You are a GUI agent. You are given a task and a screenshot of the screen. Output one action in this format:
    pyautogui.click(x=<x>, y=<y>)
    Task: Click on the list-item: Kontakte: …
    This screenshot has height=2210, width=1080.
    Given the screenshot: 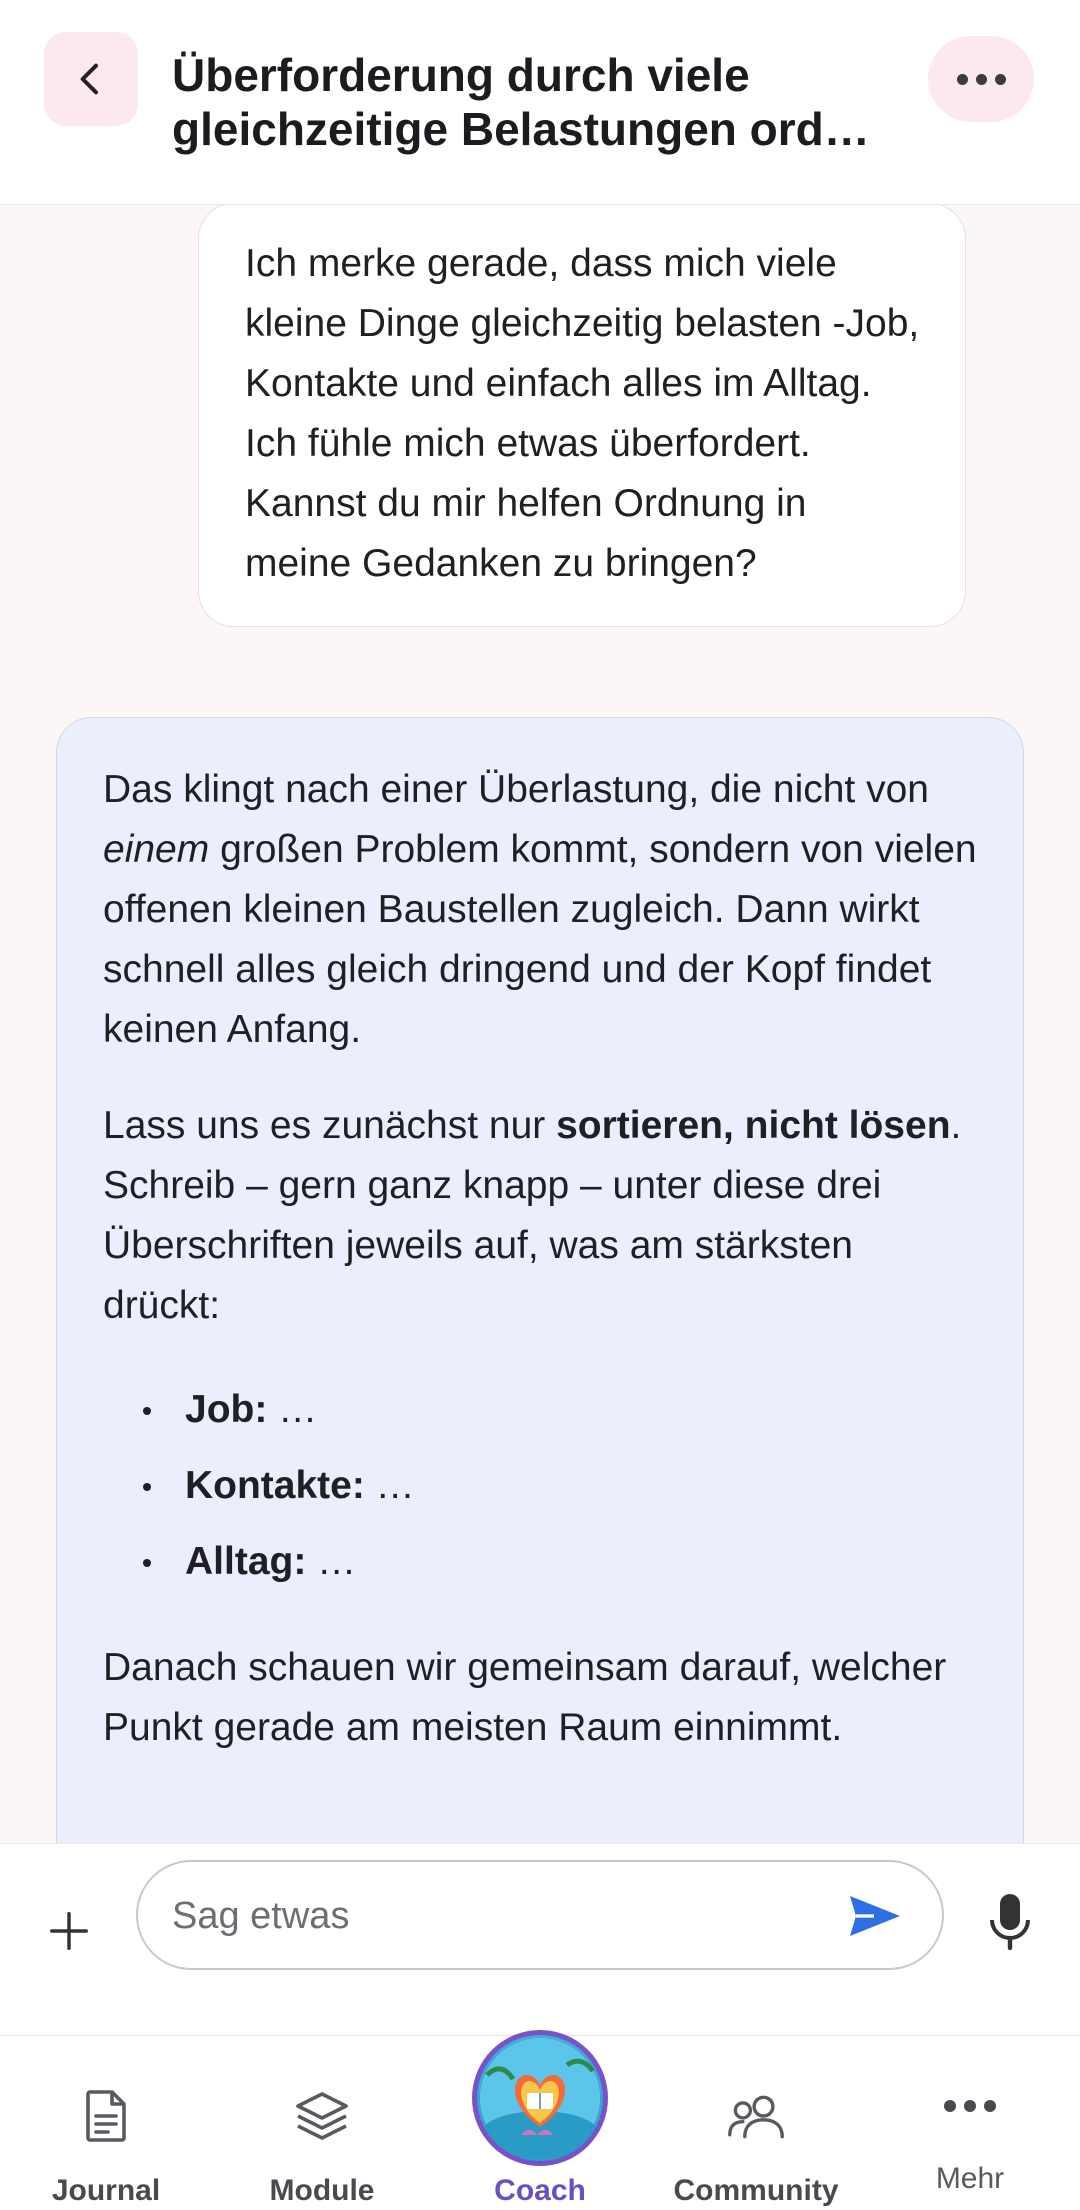 What is the action you would take?
    pyautogui.click(x=558, y=1486)
    